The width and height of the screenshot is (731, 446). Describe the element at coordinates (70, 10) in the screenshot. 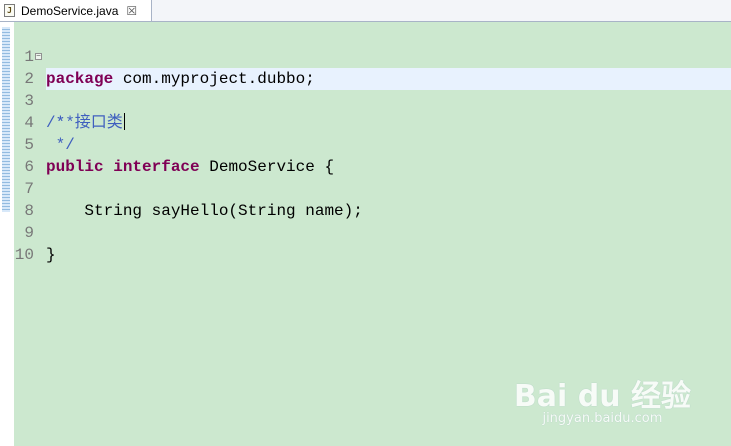

I see `tab-label: DemoService.java` at that location.